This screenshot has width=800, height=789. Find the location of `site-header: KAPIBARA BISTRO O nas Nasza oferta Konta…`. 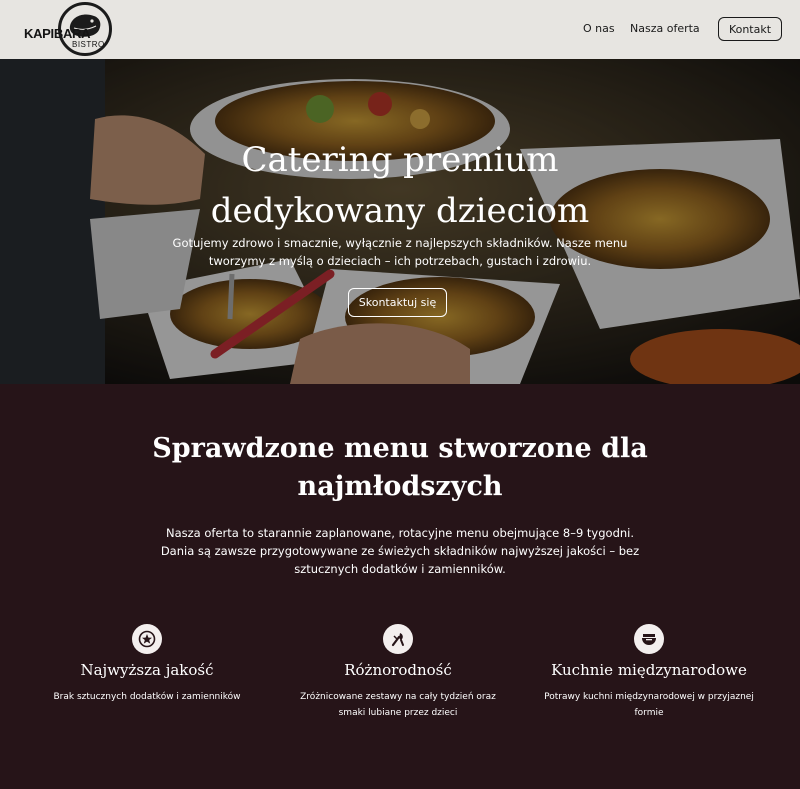

site-header: KAPIBARA BISTRO O nas Nasza oferta Konta… is located at coordinates (400, 29).